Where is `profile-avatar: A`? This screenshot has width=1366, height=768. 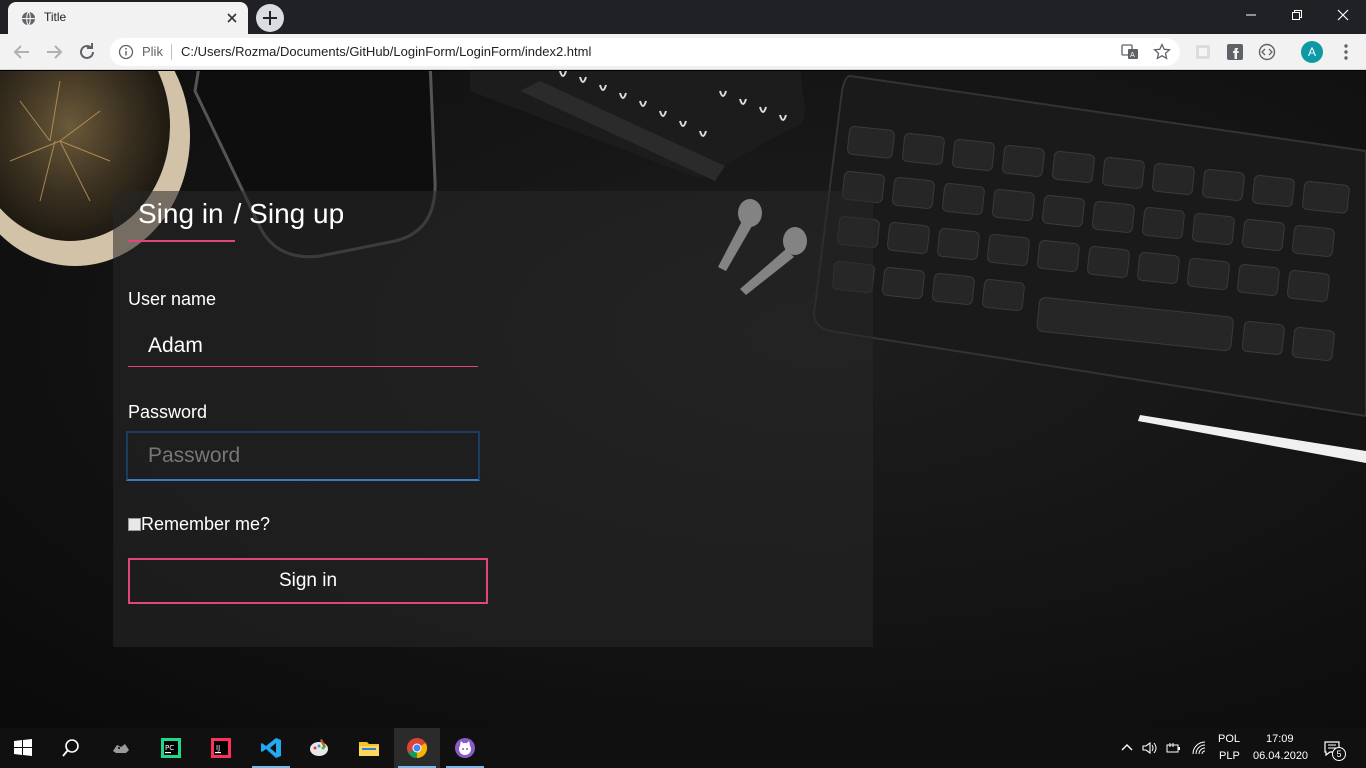
profile-avatar: A is located at coordinates (1312, 52).